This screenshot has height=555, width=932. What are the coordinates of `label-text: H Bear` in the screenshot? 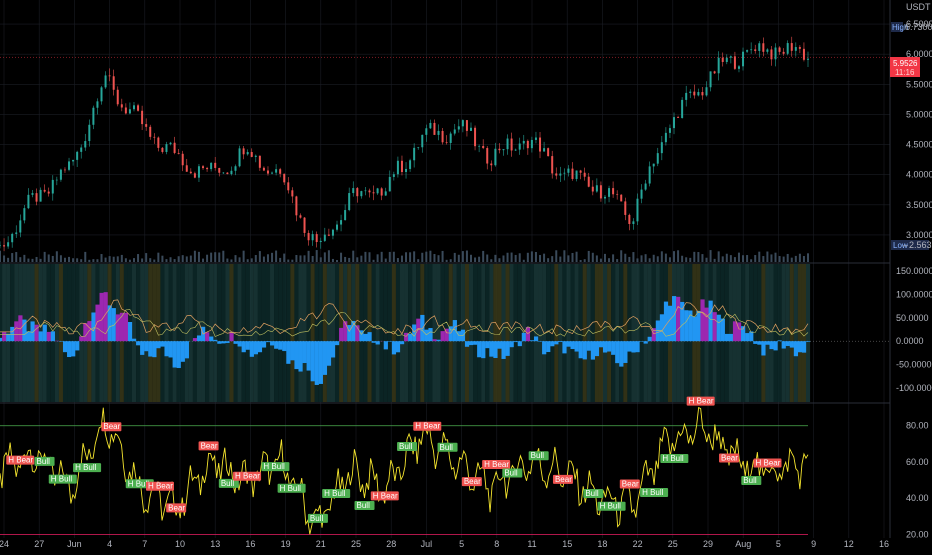 It's located at (247, 476).